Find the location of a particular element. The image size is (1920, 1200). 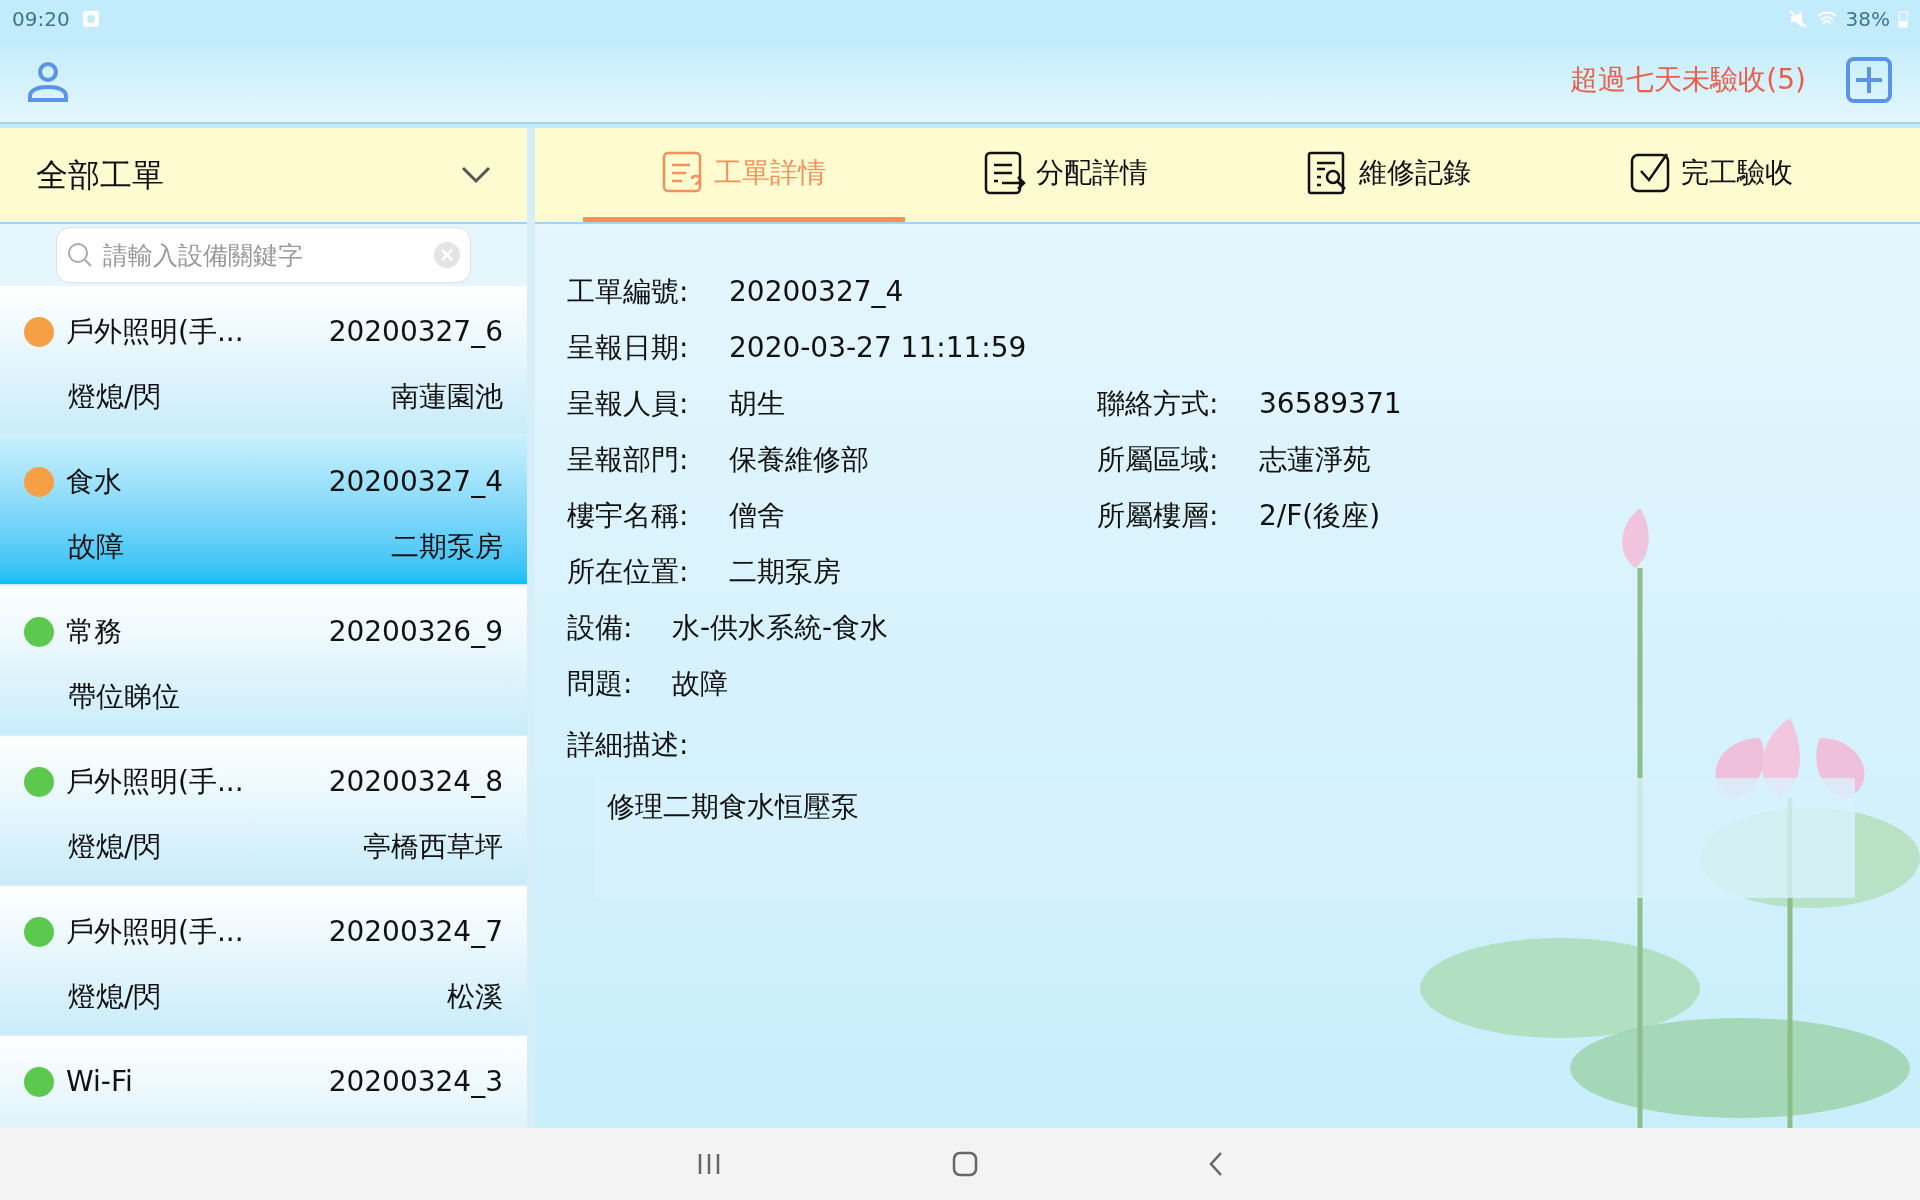

field-label: 所在位置: is located at coordinates (628, 572).